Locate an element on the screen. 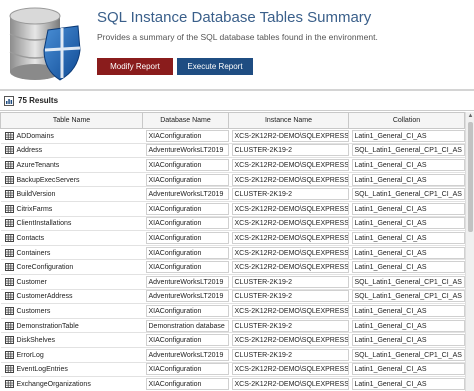 This screenshot has width=474, height=391. cell-database-name: Demonstration database is located at coordinates (185, 326).